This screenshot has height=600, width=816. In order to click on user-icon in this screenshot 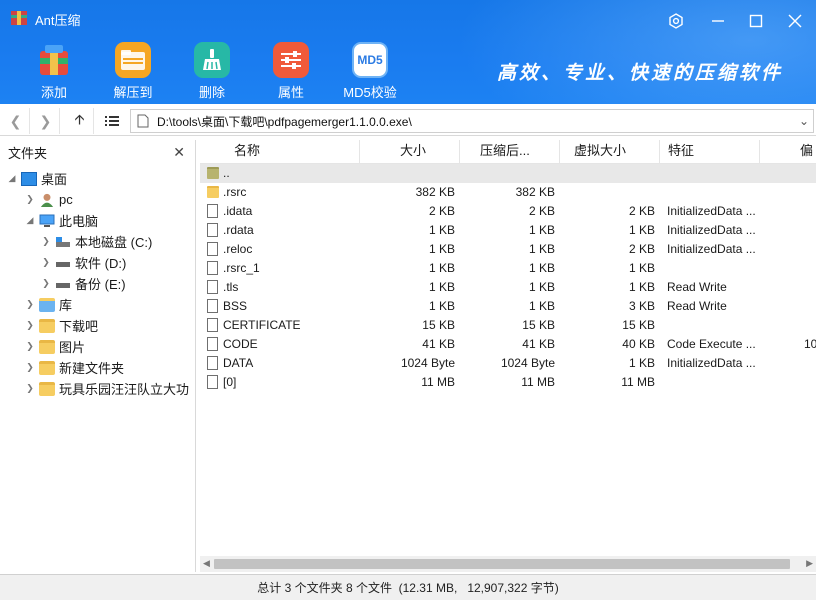, I will do `click(47, 200)`.